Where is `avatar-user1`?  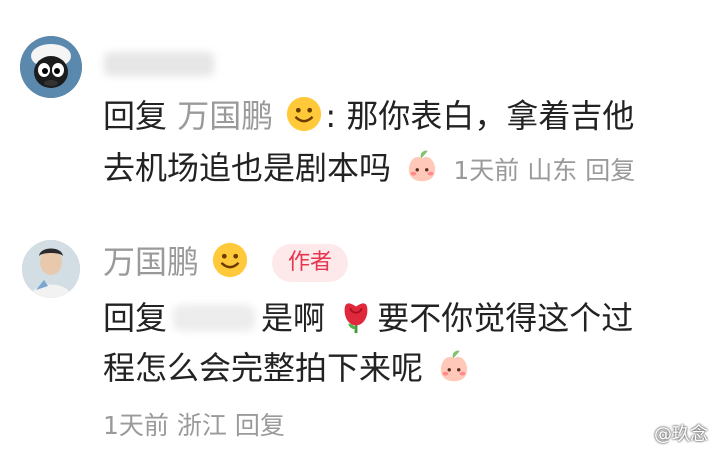
avatar-user1 is located at coordinates (51, 67).